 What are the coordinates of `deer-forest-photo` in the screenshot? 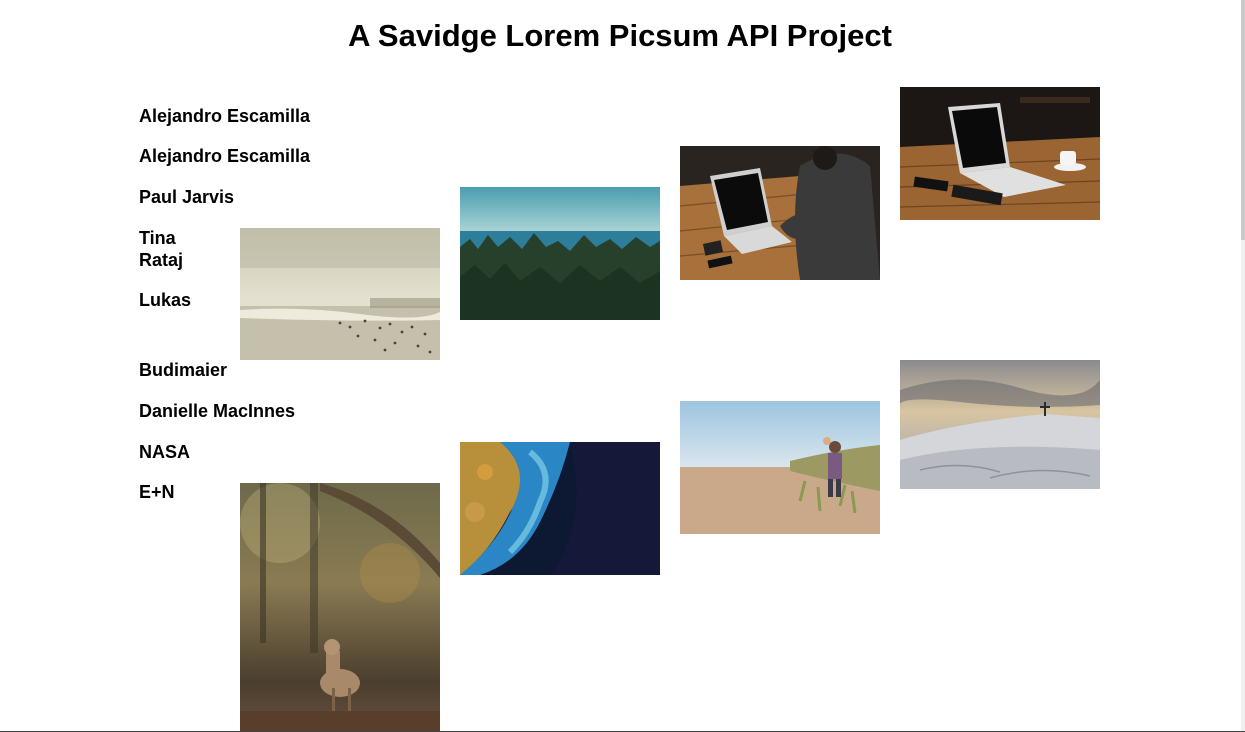 It's located at (340, 607).